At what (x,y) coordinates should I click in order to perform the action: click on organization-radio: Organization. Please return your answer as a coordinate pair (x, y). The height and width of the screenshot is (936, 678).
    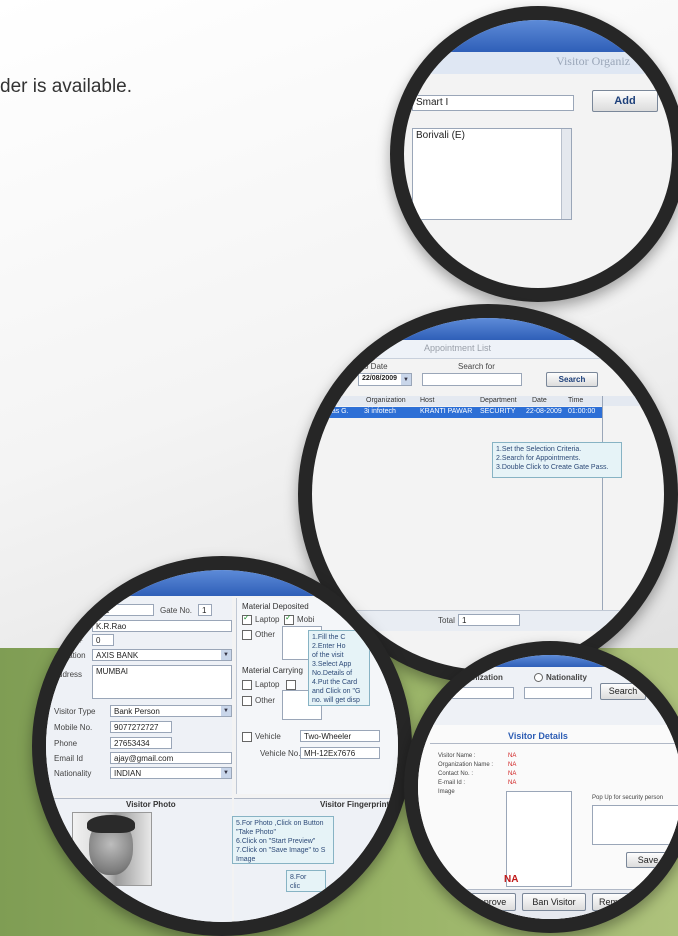
    Looking at the image, I should click on (478, 677).